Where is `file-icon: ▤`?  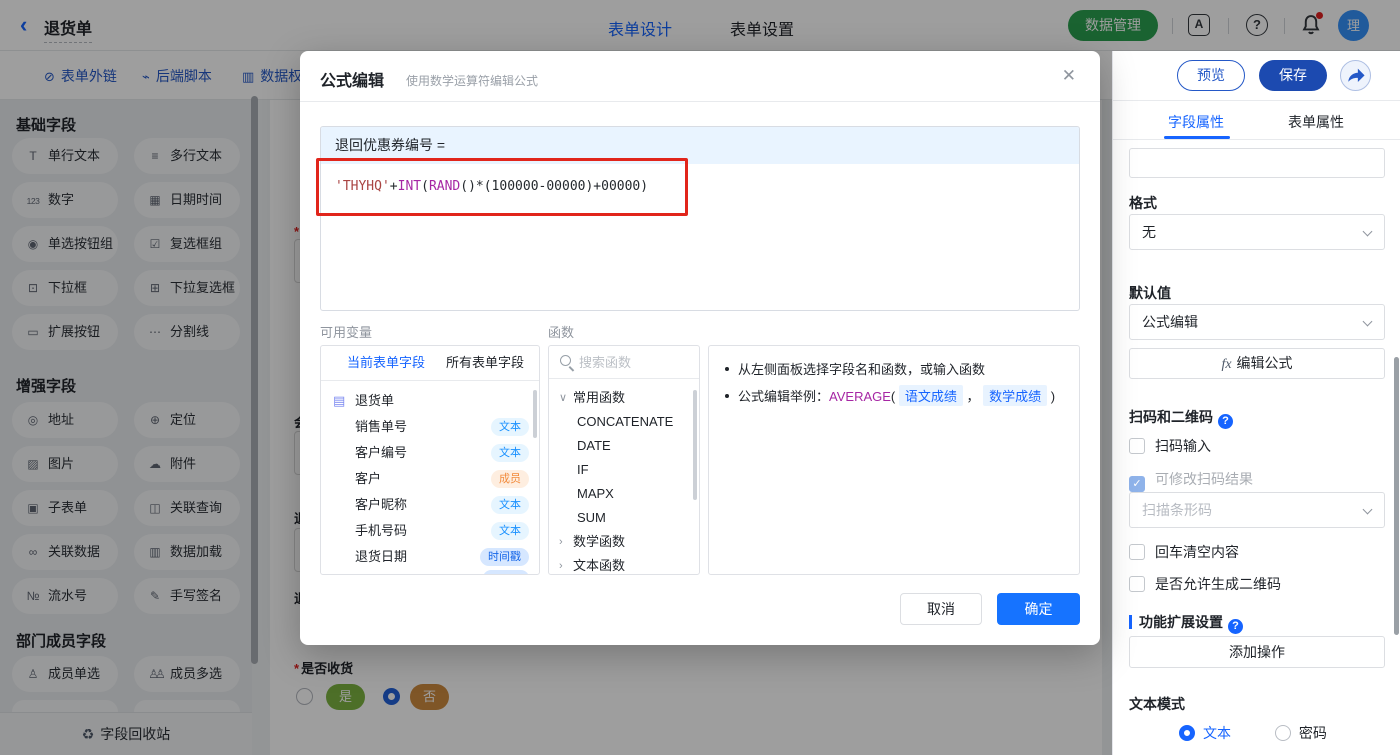
file-icon: ▤ is located at coordinates (339, 400).